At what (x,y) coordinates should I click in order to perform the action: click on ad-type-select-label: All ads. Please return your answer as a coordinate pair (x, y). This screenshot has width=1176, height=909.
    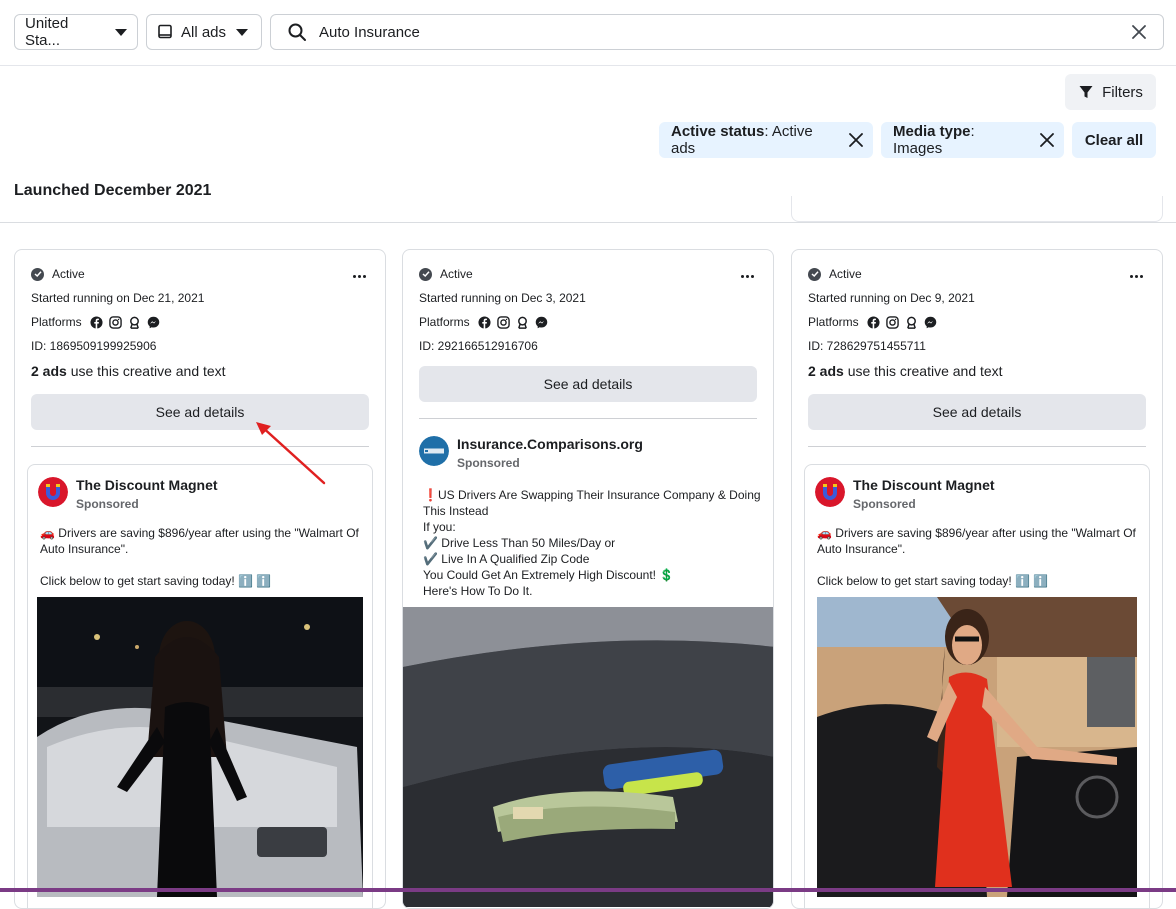
    Looking at the image, I should click on (204, 32).